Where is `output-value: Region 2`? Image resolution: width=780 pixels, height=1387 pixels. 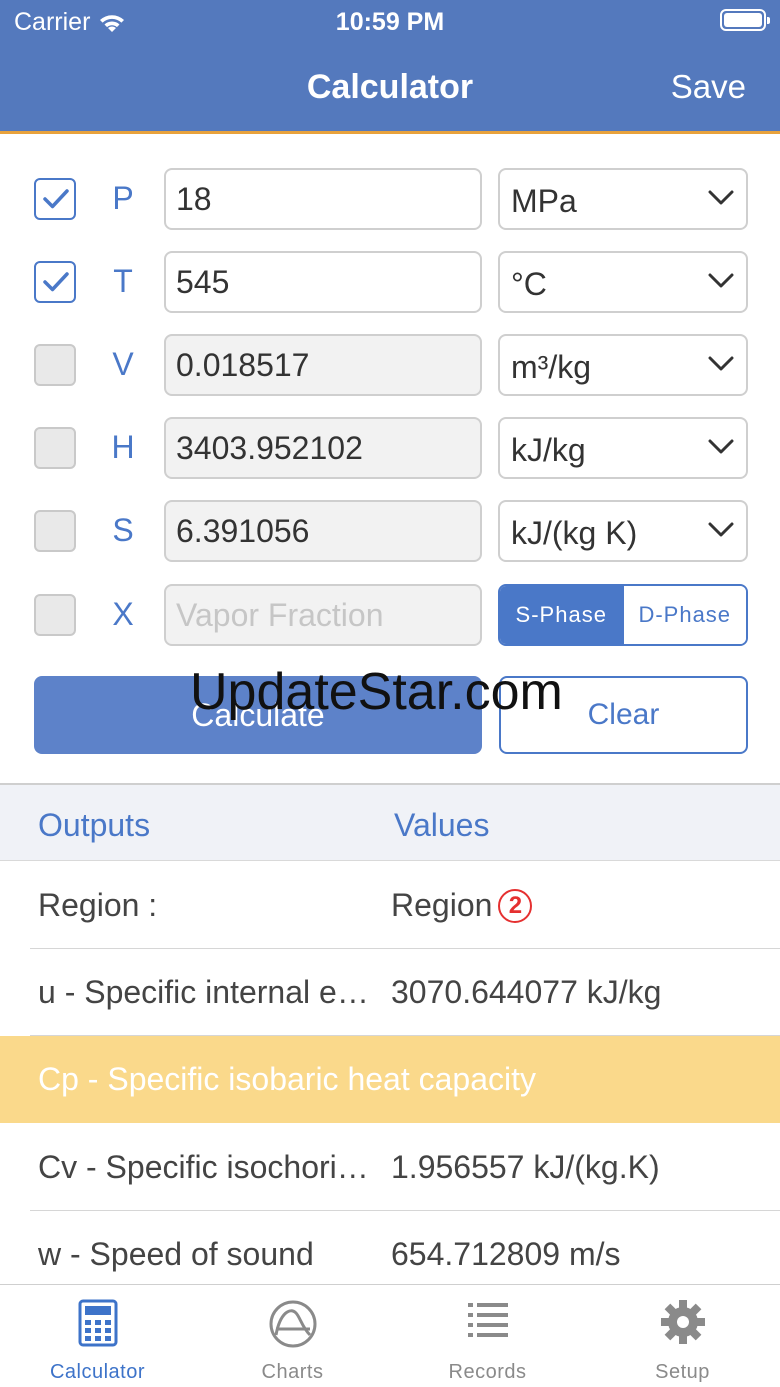
output-value: Region 2 is located at coordinates (462, 905).